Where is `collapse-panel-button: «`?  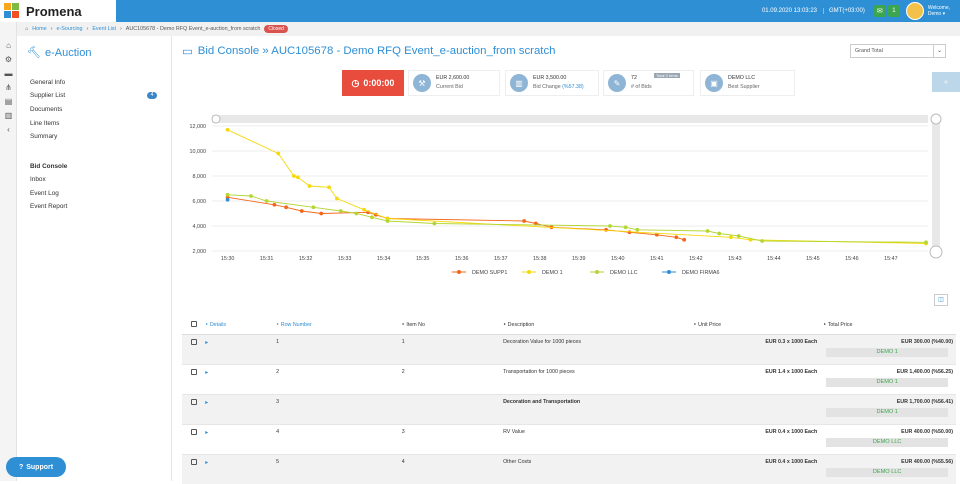
collapse-panel-button: « is located at coordinates (946, 82).